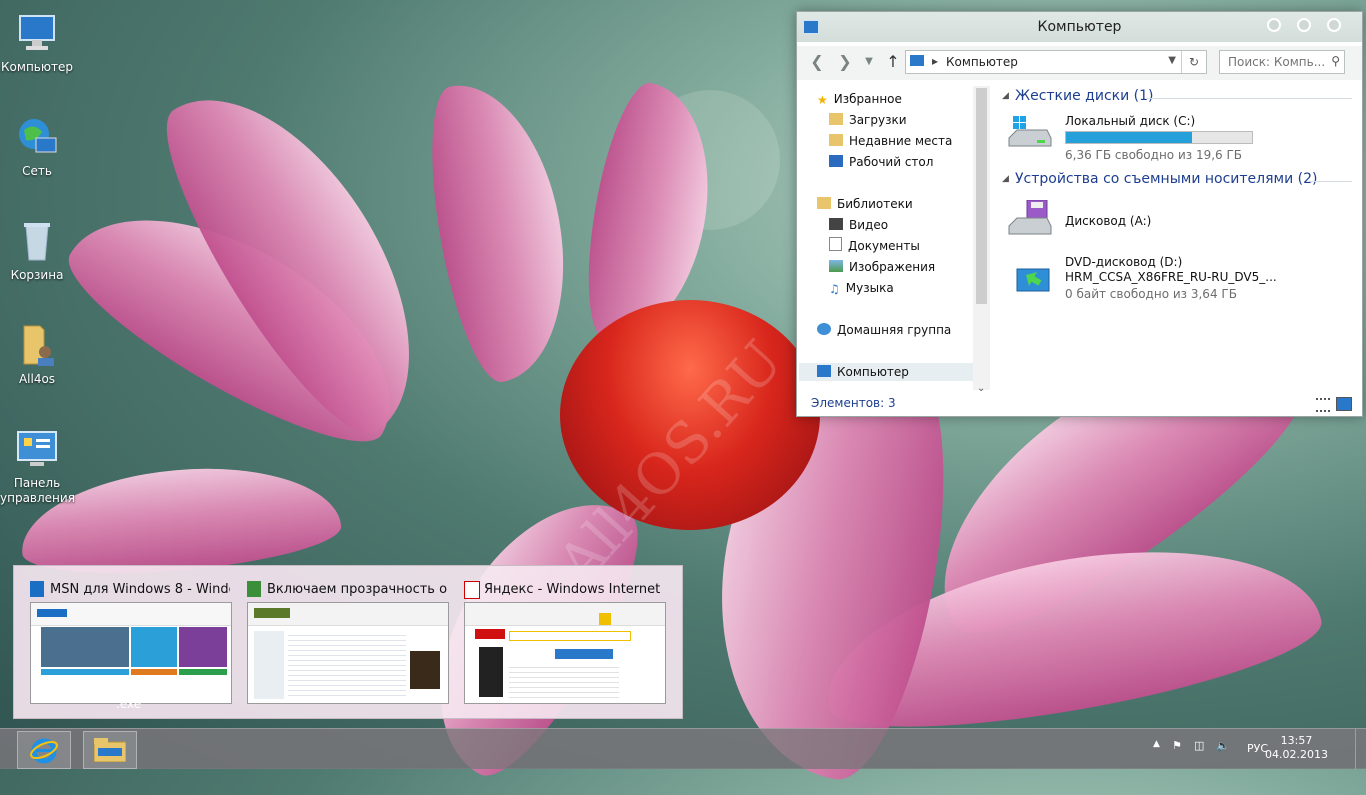 The width and height of the screenshot is (1366, 795). Describe the element at coordinates (1056, 62) in the screenshot. I see `address-bar: ▸ Компьютер ▼ ↻` at that location.